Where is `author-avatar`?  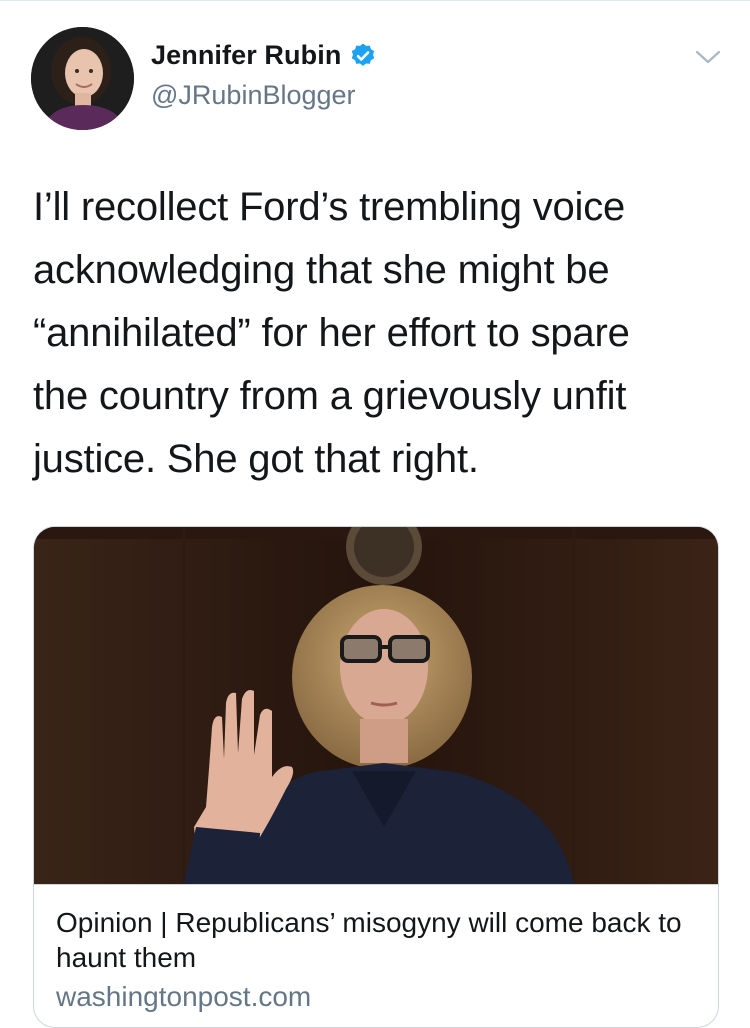 author-avatar is located at coordinates (82, 78).